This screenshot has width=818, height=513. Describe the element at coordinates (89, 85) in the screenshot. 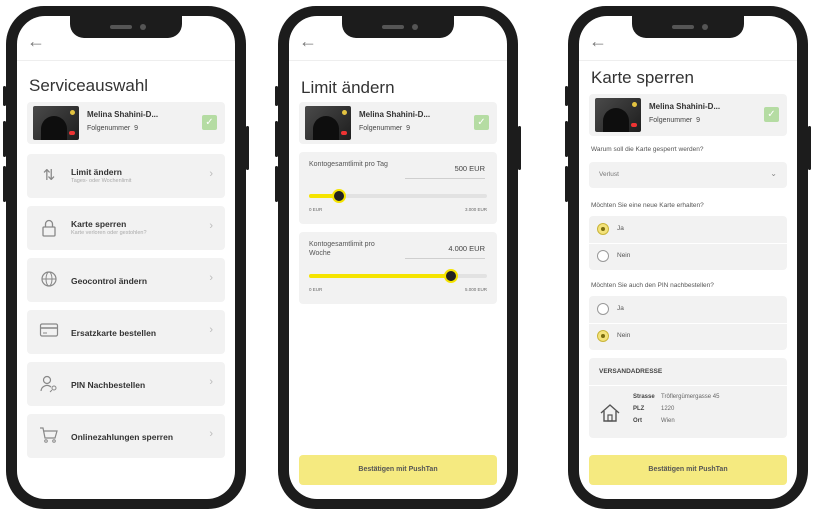

I see `page-title: Serviceauswahl` at that location.